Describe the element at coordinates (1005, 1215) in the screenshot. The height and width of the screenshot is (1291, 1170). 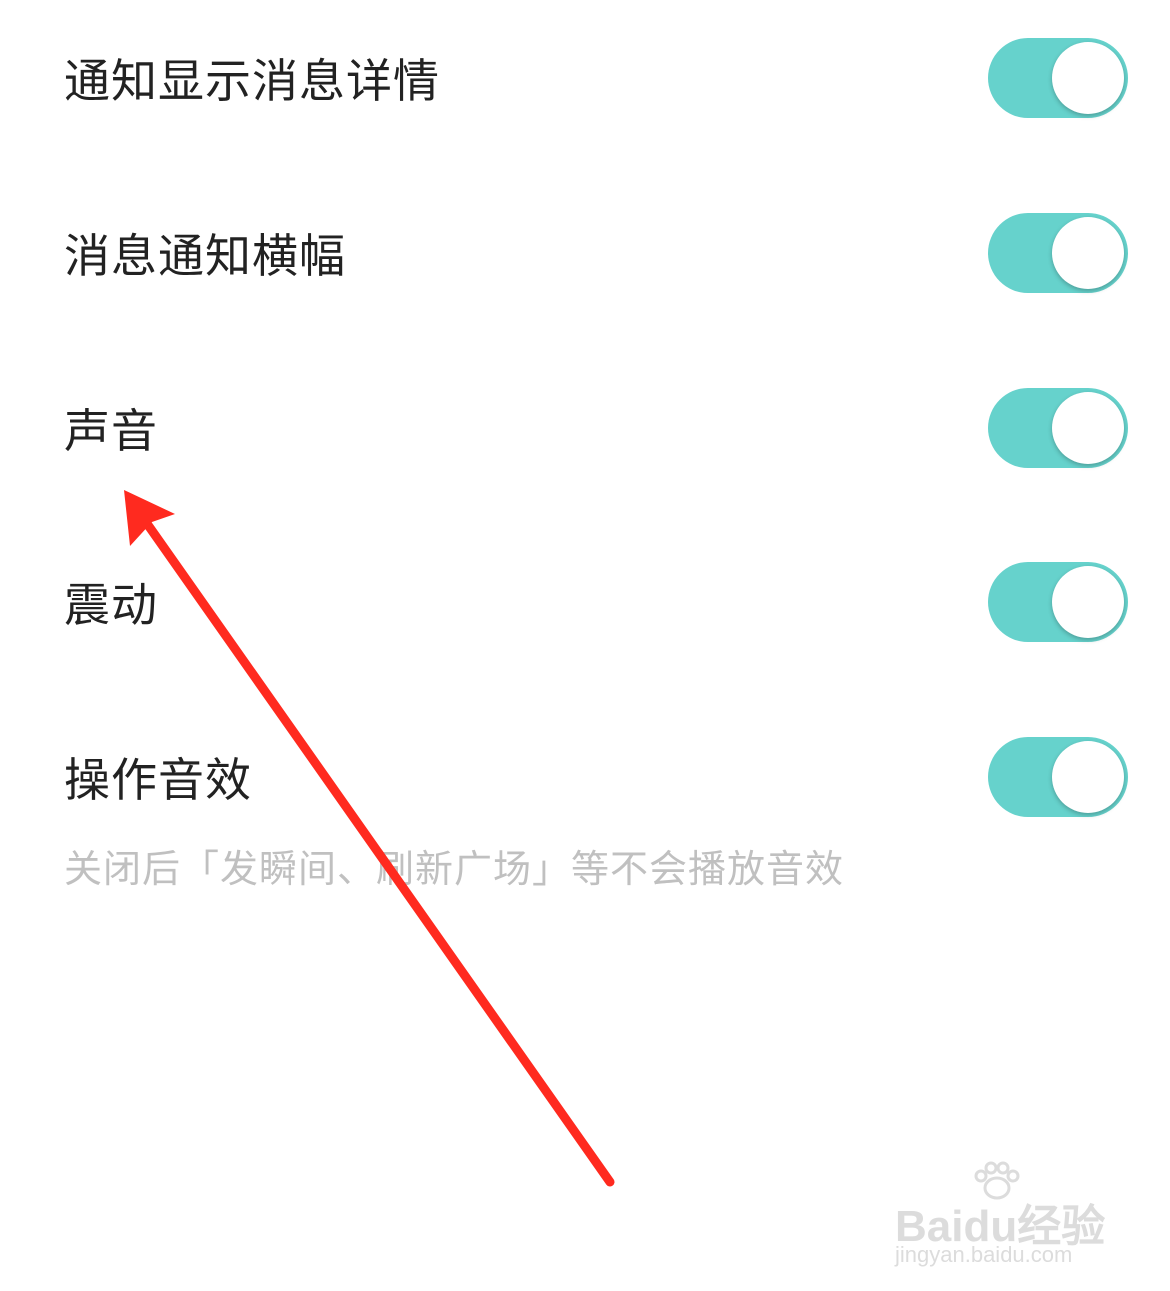
I see `baidu-jingyan-watermark: Baidu经验 jingyan.baidu.com` at that location.